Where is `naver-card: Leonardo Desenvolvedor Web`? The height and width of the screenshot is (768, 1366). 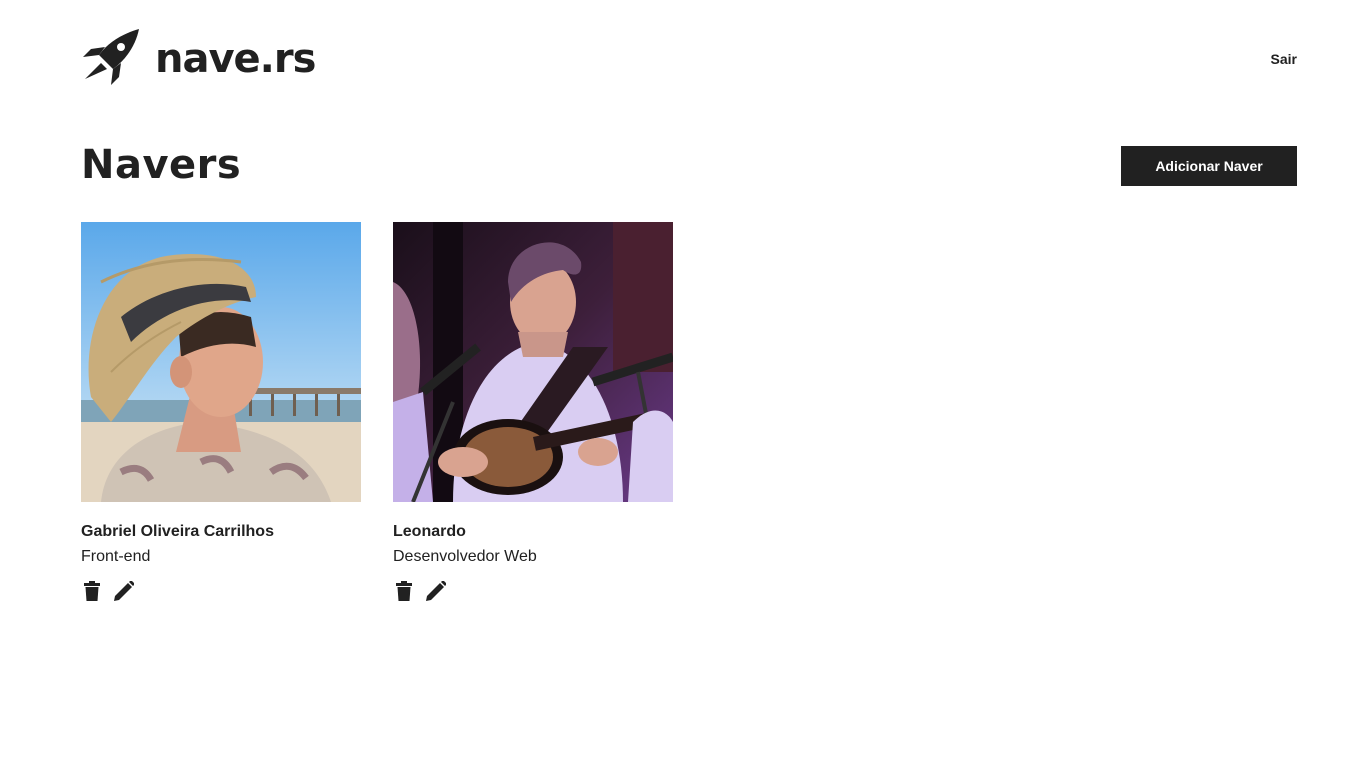
naver-card: Leonardo Desenvolvedor Web is located at coordinates (533, 412).